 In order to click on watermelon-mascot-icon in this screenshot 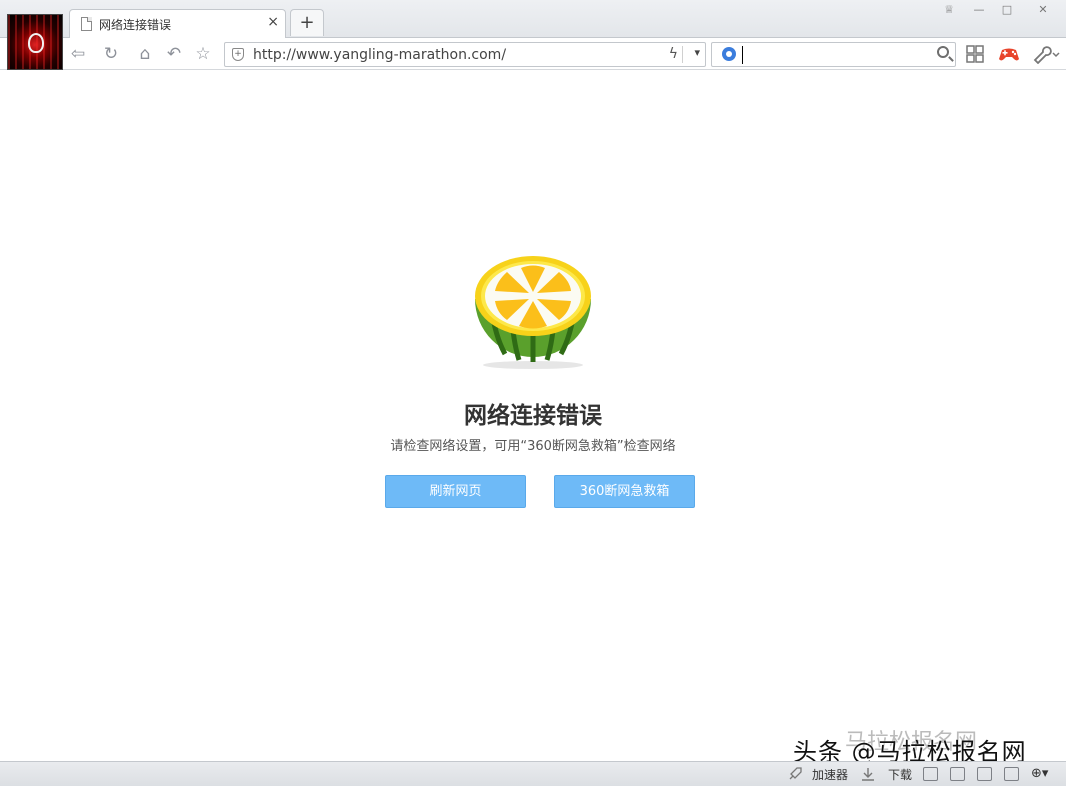, I will do `click(533, 312)`.